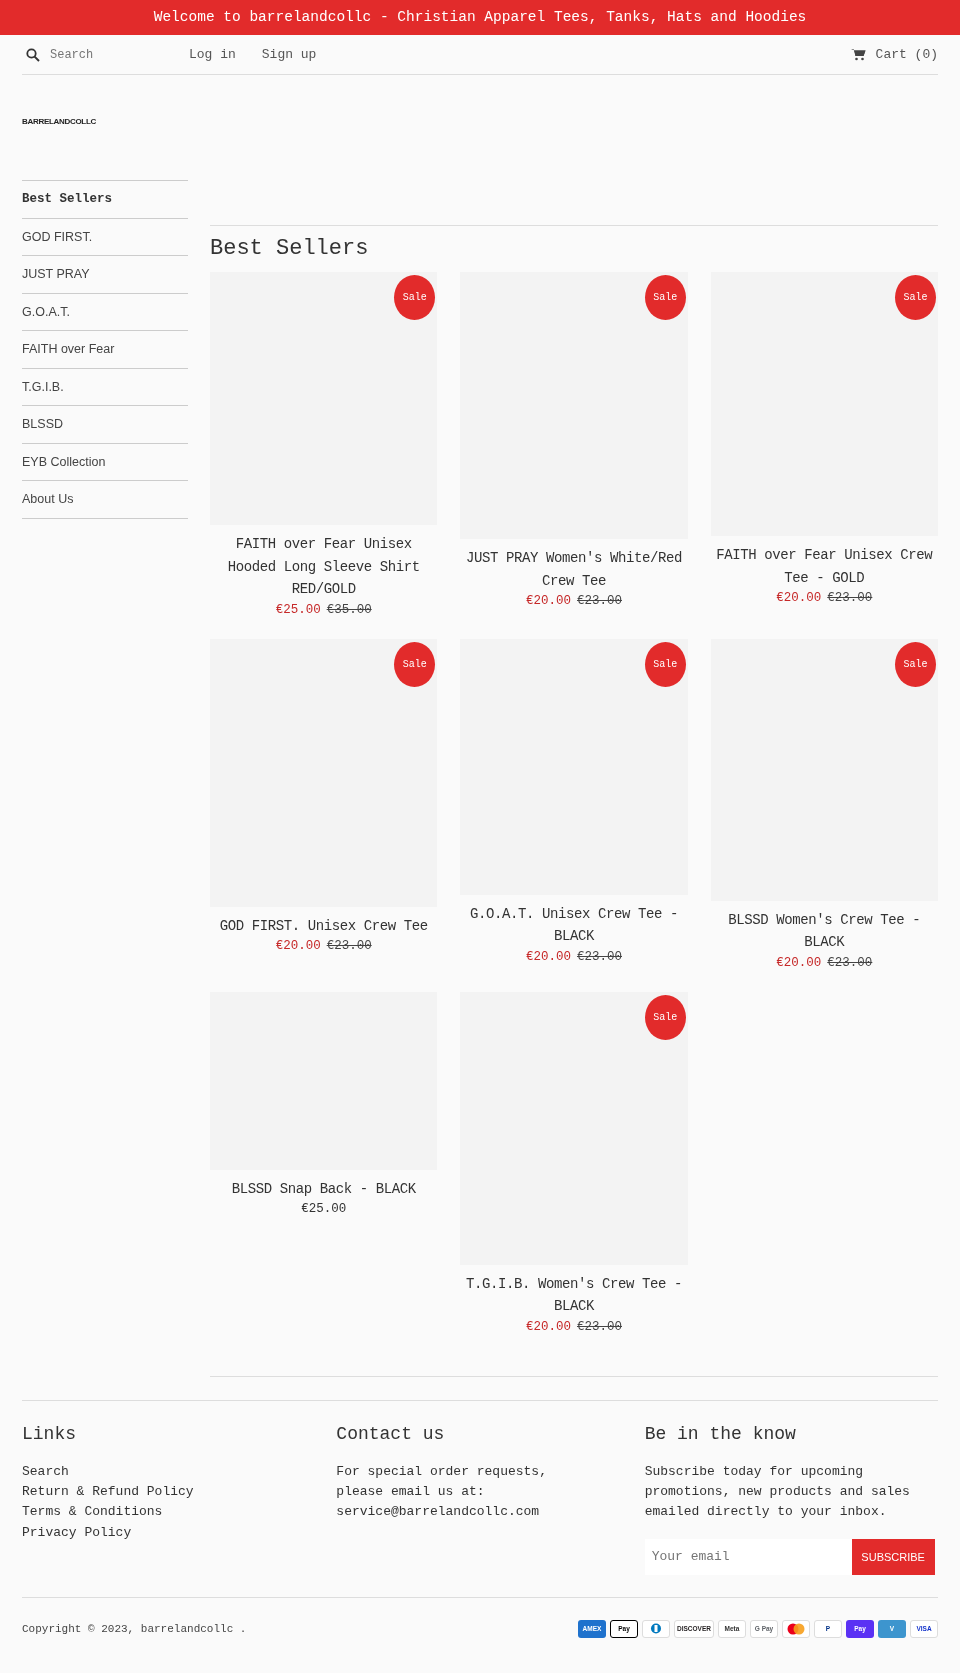  Describe the element at coordinates (105, 461) in the screenshot. I see `sidebar-link: EYB Collection` at that location.